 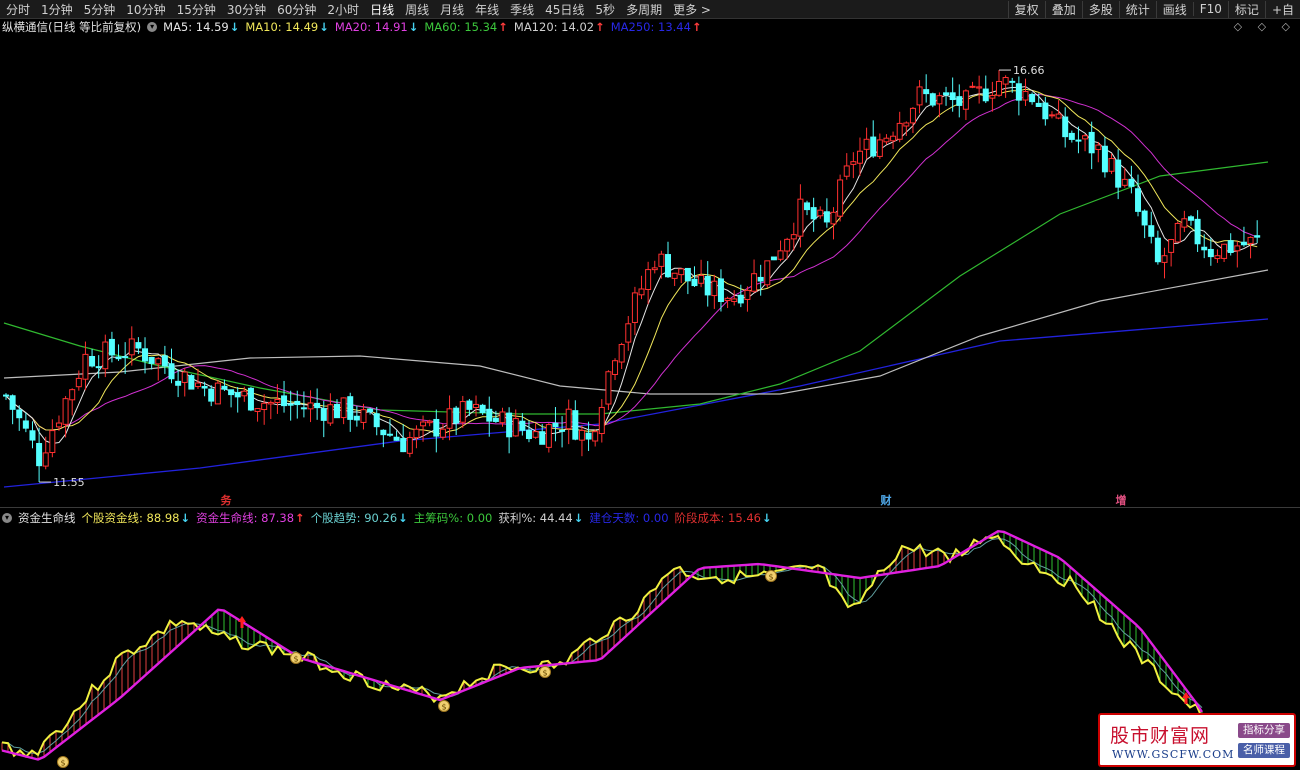 I want to click on indicator-toggle-icon: ▾, so click(x=7, y=518).